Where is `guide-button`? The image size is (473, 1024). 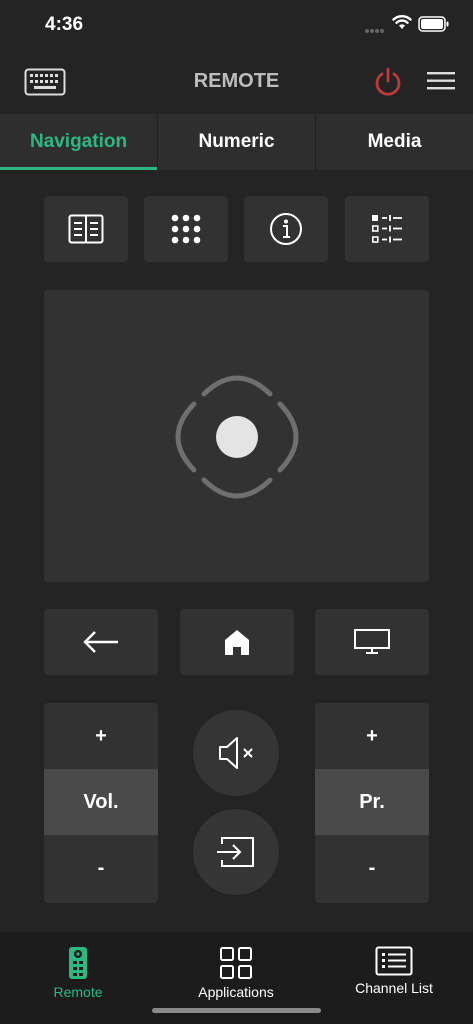
guide-button is located at coordinates (86, 229).